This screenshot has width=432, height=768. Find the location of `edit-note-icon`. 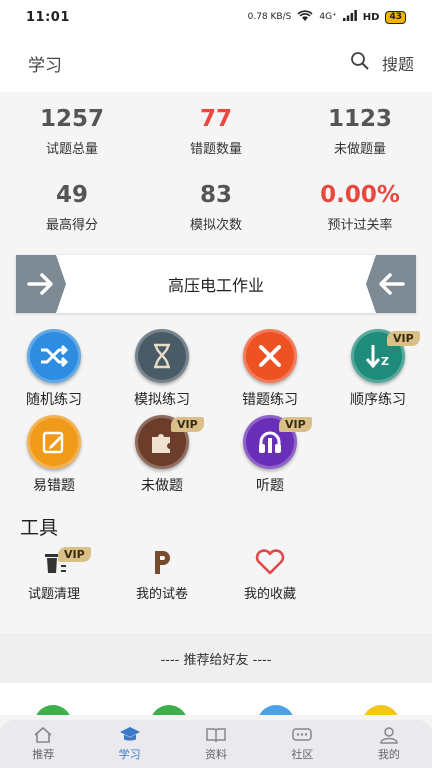

edit-note-icon is located at coordinates (54, 442).